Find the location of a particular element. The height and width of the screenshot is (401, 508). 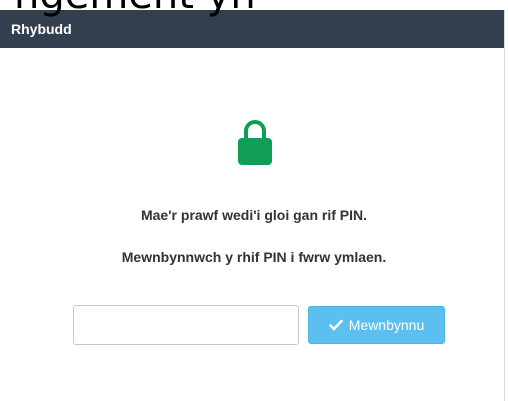

submit-pin-button: Mewnbynnu is located at coordinates (376, 325).